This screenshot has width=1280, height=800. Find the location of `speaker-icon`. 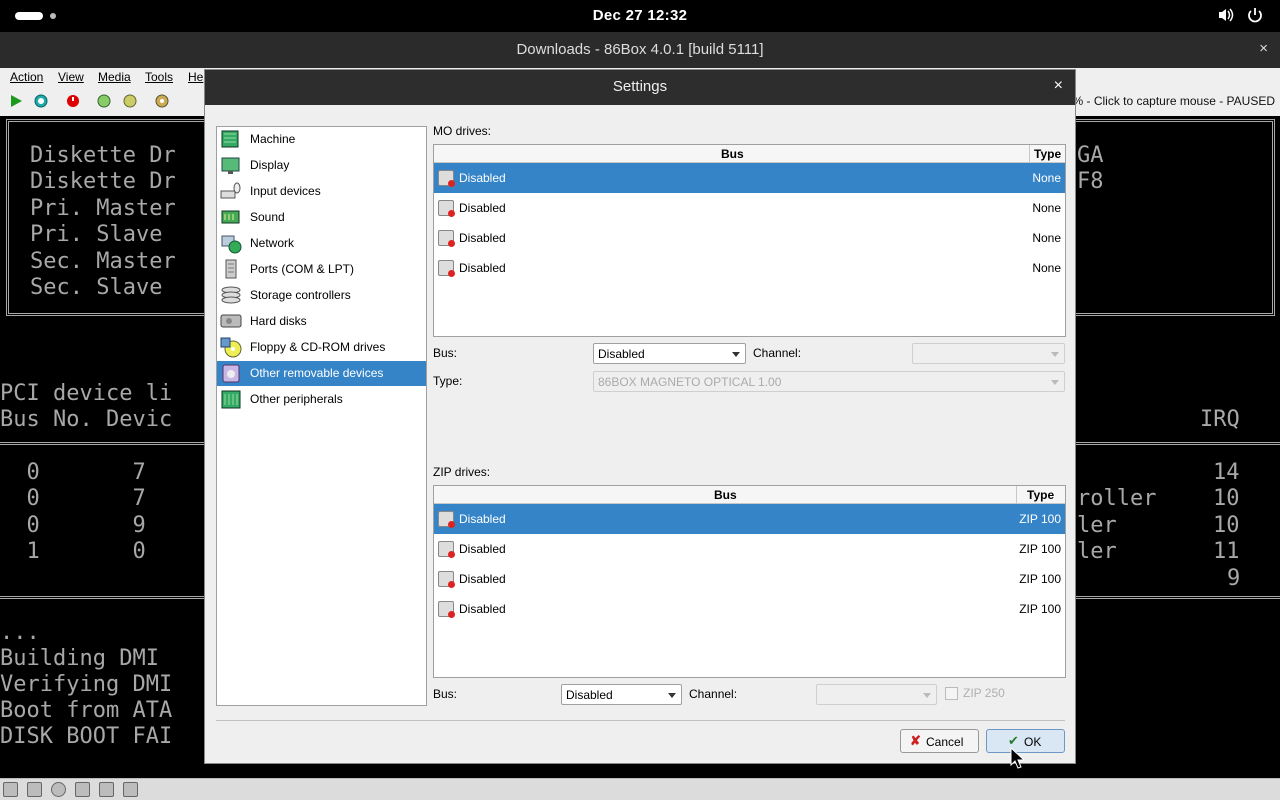

speaker-icon is located at coordinates (1226, 17).